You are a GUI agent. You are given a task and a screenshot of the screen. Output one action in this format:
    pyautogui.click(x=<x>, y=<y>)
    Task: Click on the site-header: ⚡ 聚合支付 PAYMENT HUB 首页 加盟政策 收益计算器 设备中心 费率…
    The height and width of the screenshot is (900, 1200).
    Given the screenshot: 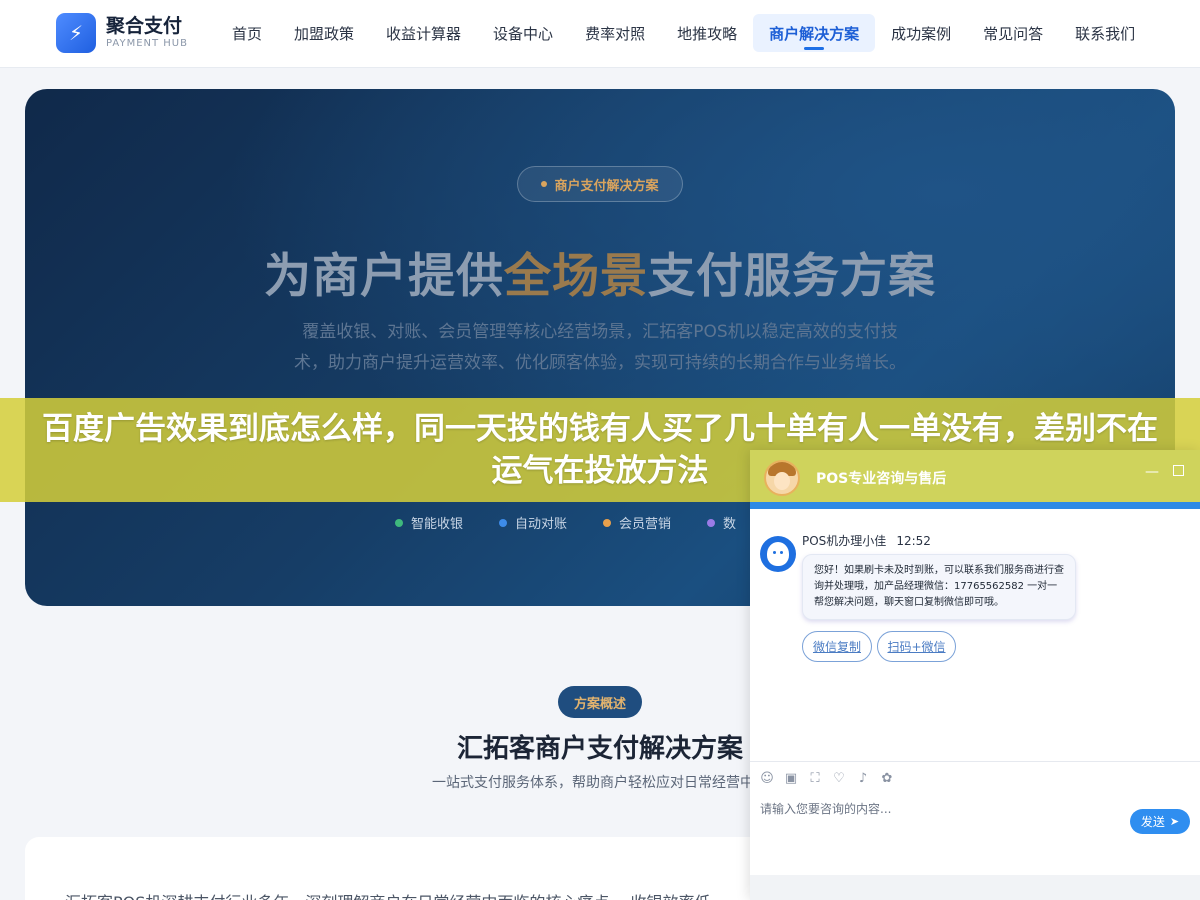 What is the action you would take?
    pyautogui.click(x=600, y=34)
    